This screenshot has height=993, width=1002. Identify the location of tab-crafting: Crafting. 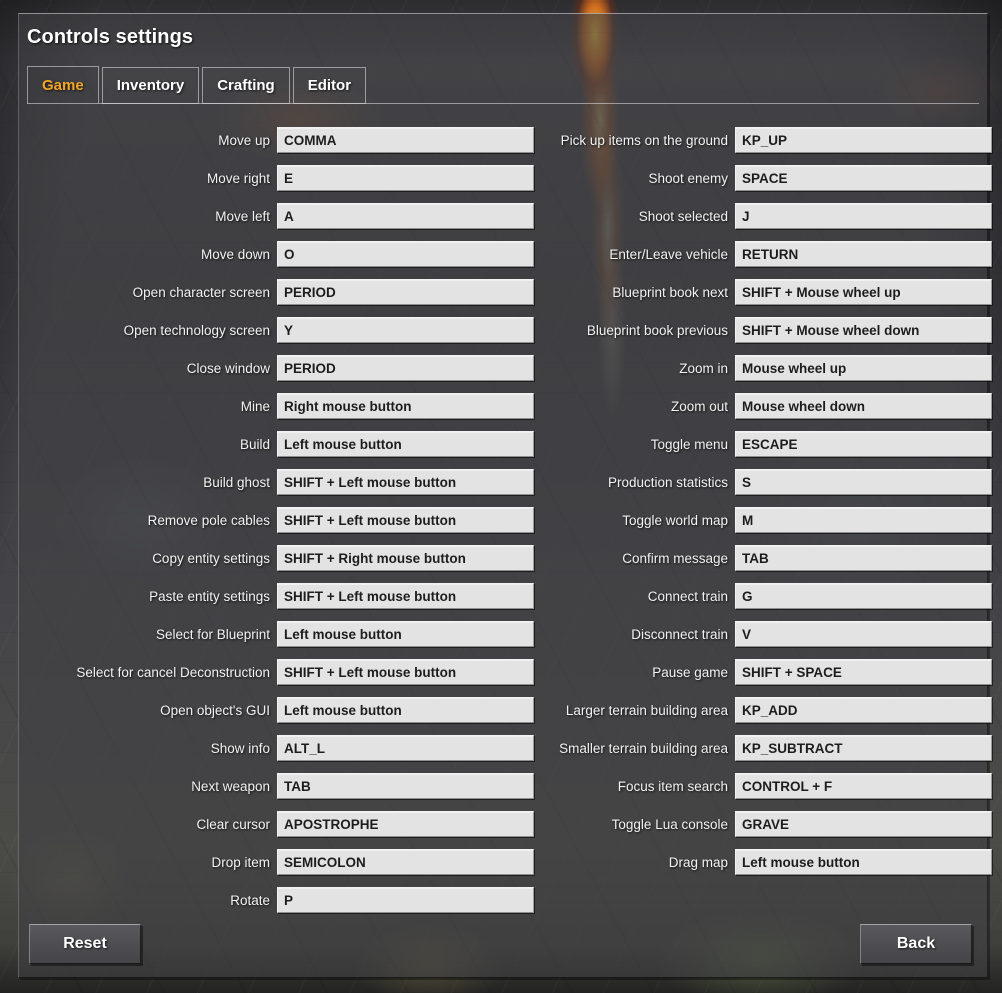
(246, 85).